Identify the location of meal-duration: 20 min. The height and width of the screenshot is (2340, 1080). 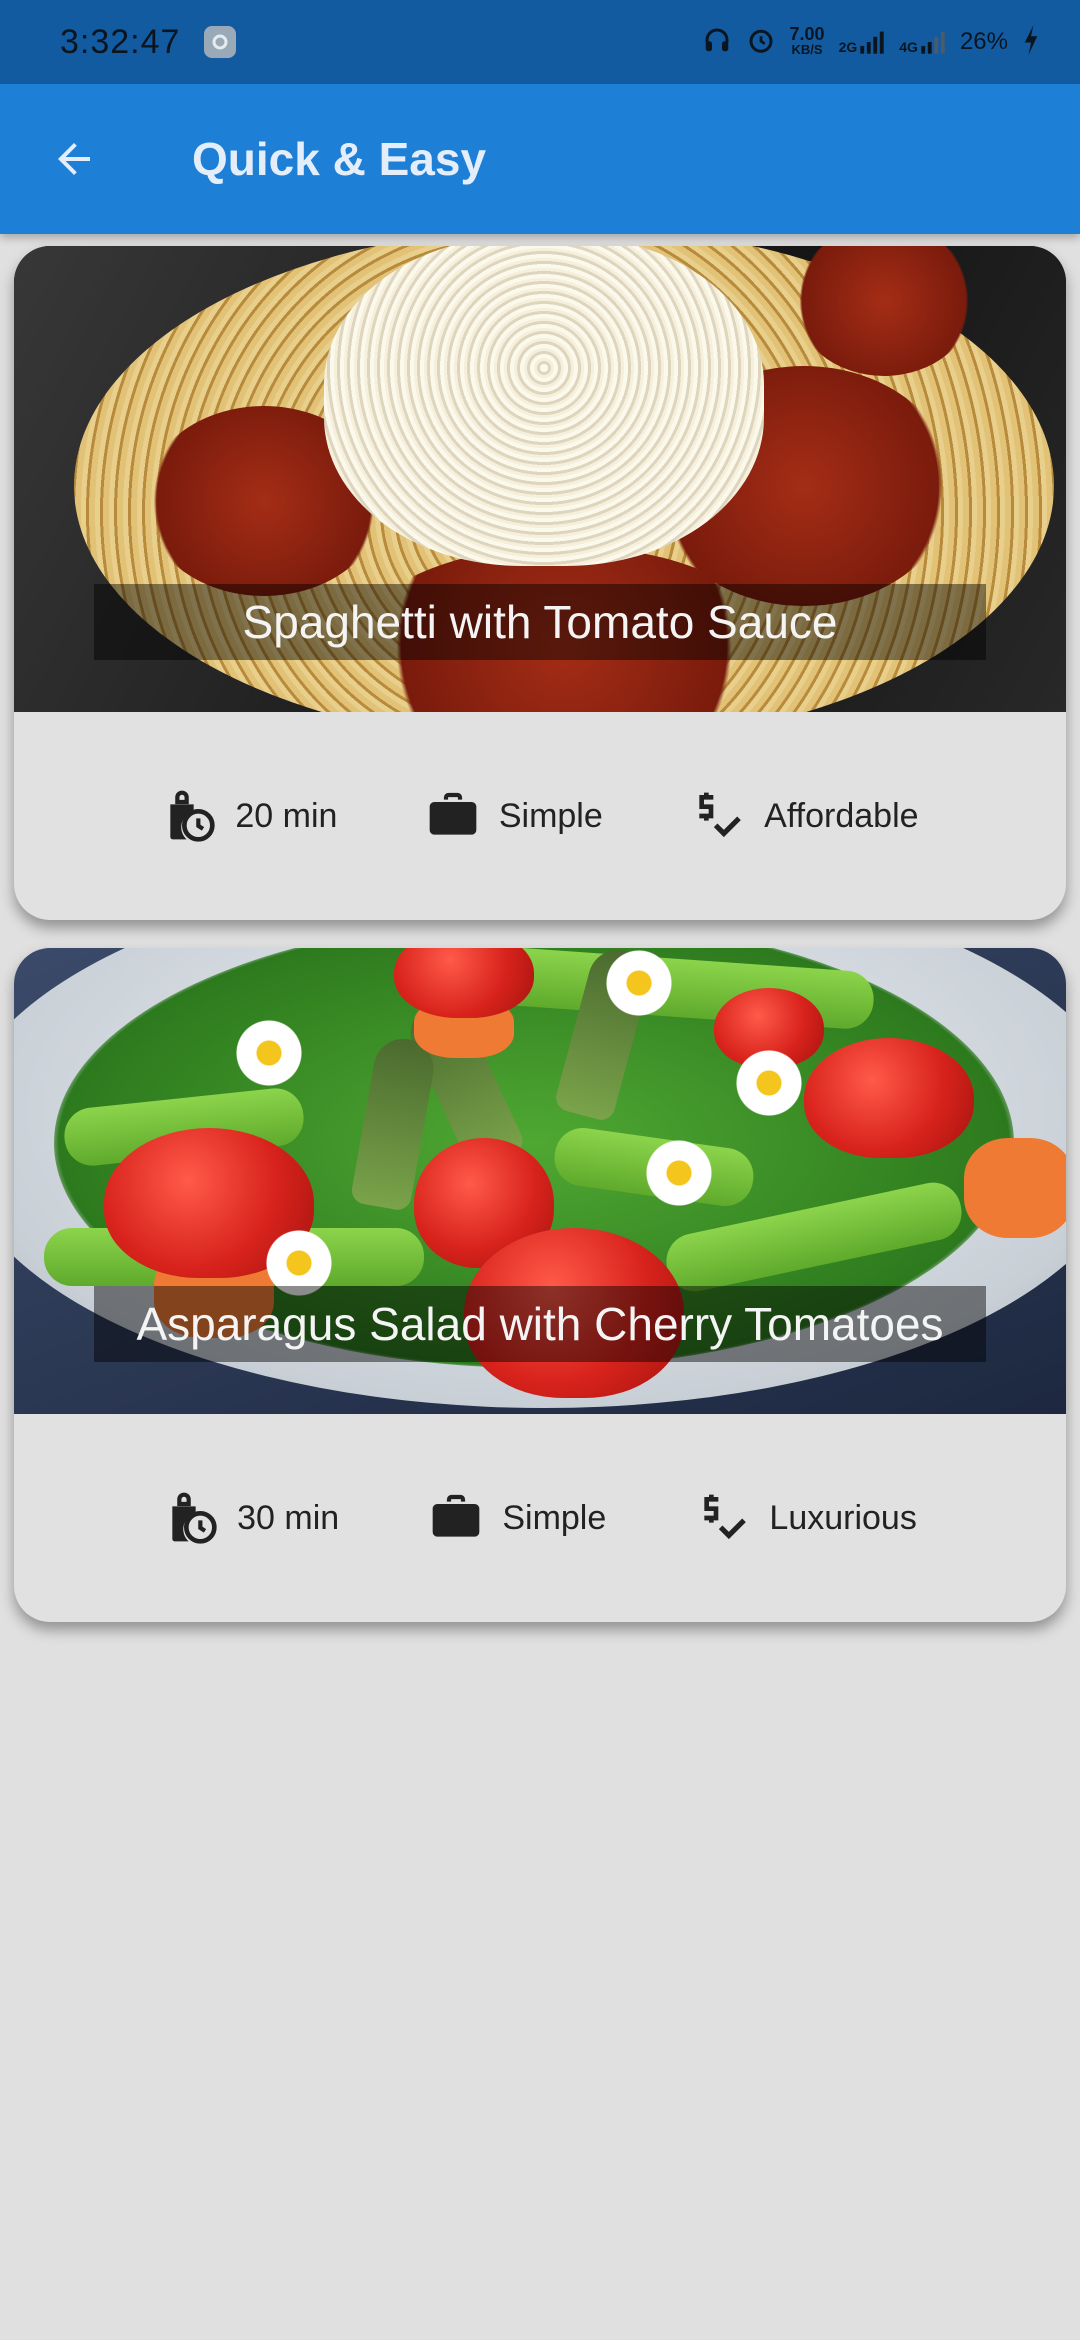
(249, 816).